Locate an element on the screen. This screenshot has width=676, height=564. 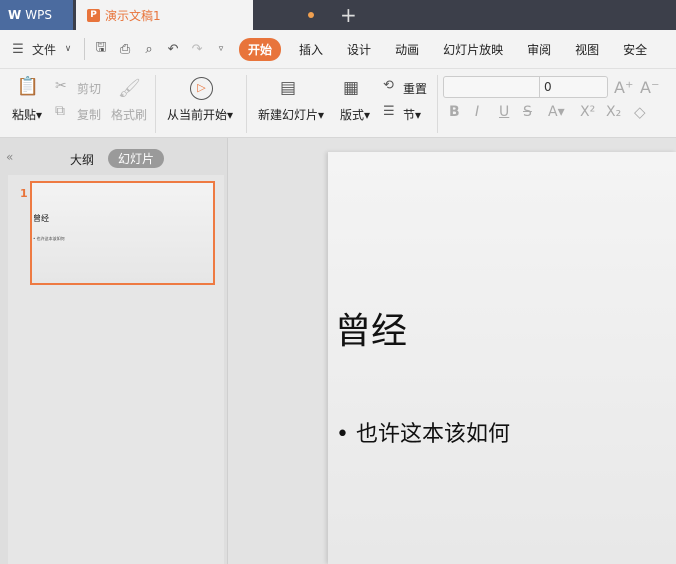
save-icon: 🖫 is located at coordinates (101, 49).